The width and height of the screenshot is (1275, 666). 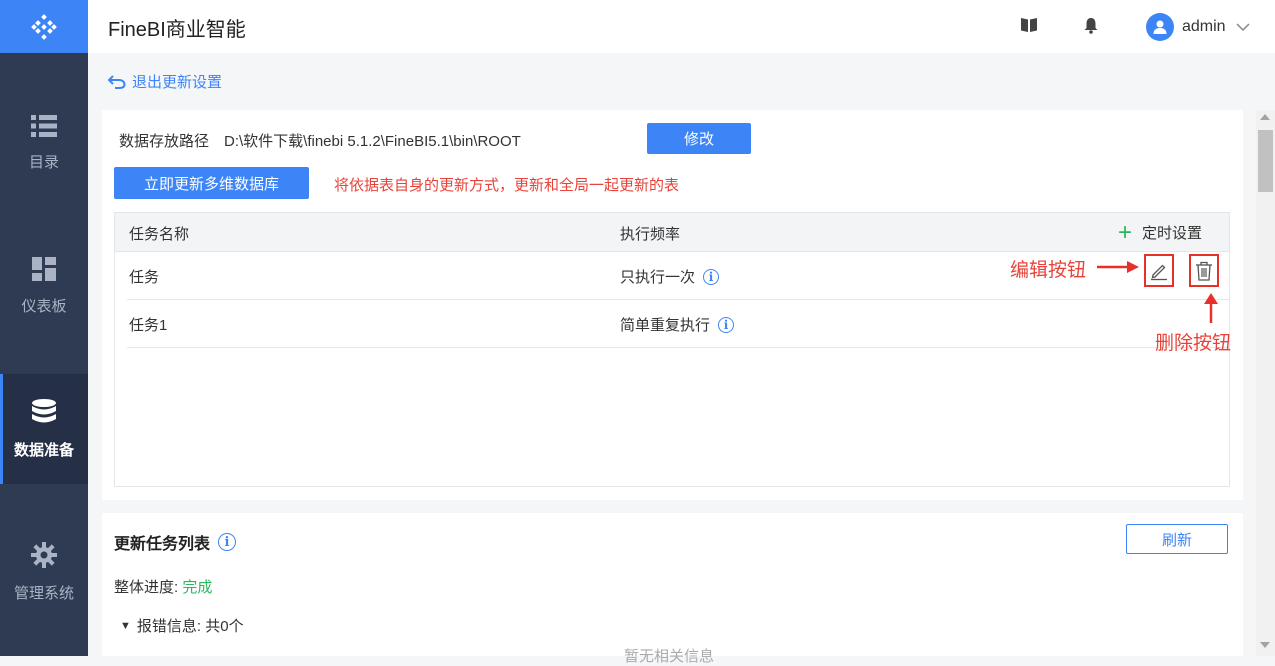 I want to click on user-icon, so click(x=1160, y=27).